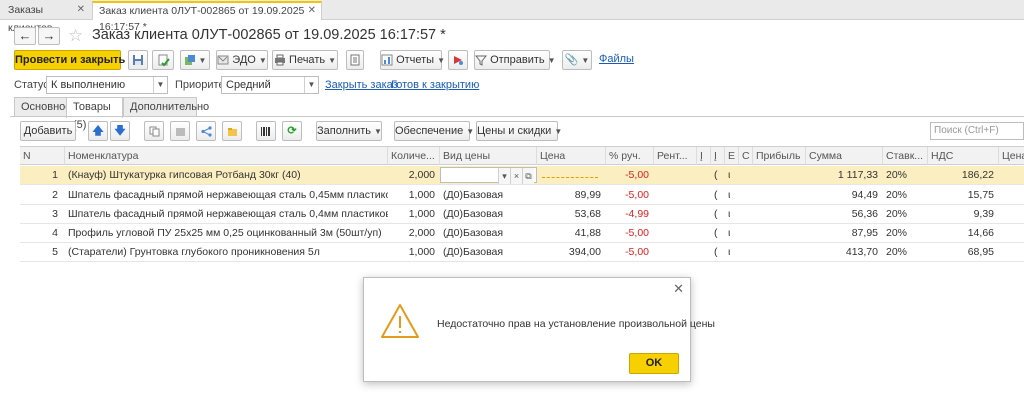 The width and height of the screenshot is (1024, 397). I want to click on window-tab-orders: Заказы клиентов ✕, so click(46, 17).